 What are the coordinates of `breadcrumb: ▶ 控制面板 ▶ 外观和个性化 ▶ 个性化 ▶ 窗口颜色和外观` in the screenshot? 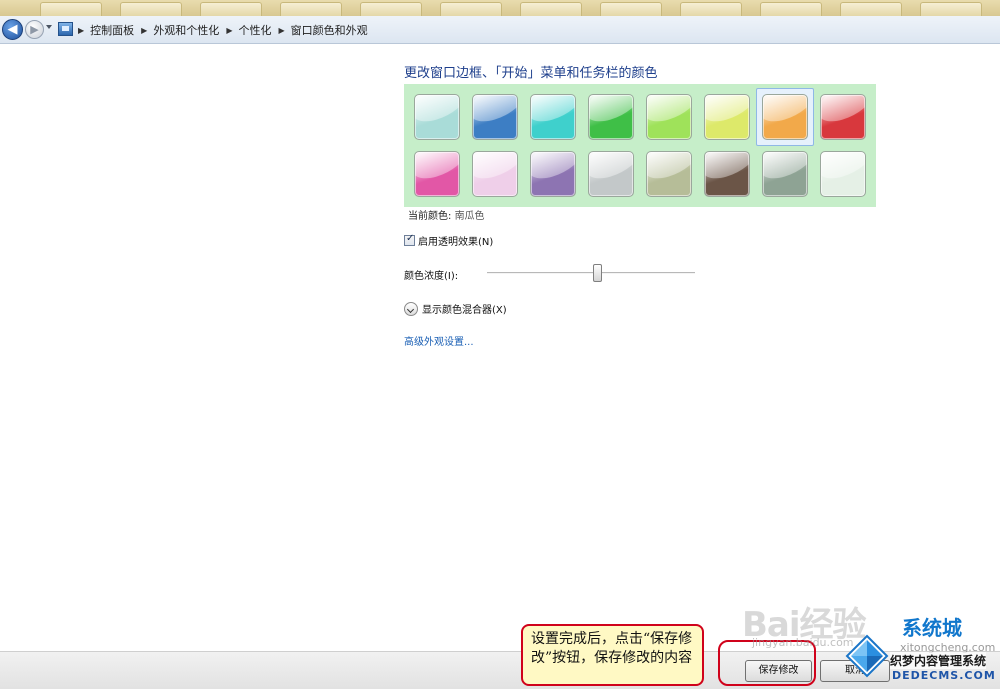 It's located at (226, 30).